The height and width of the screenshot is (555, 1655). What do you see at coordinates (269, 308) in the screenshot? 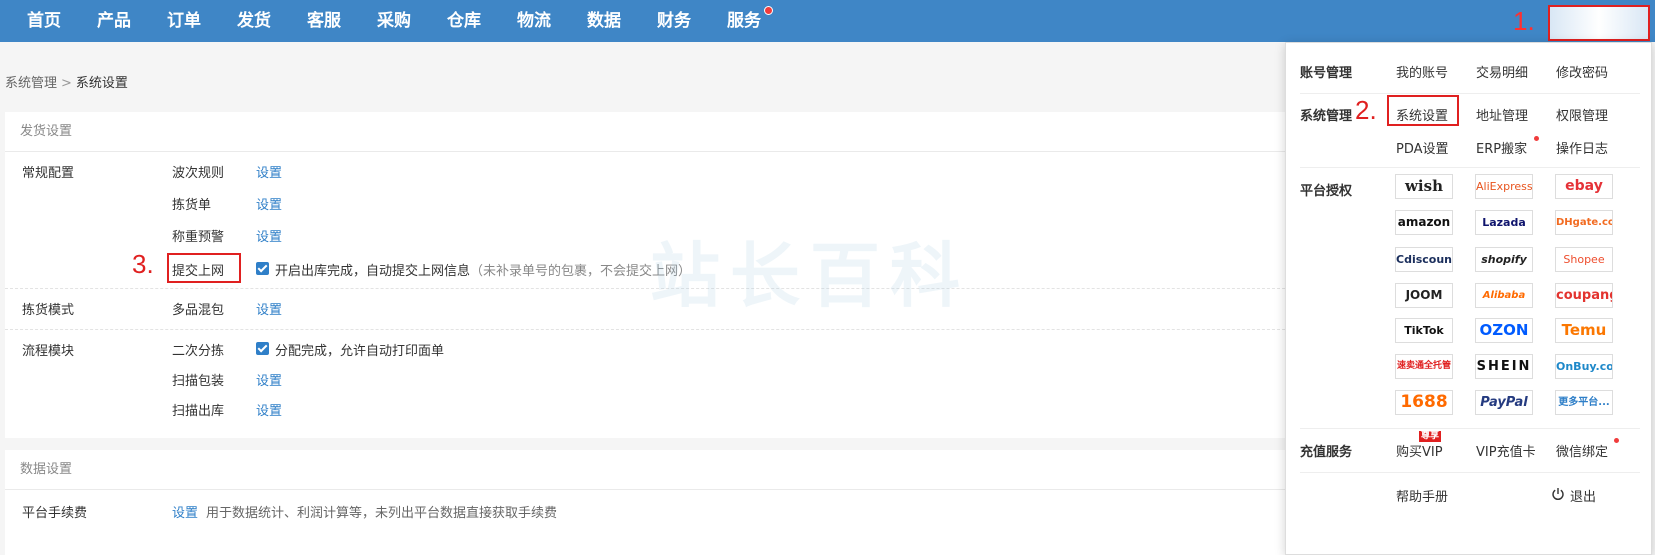
I see `setting-link-multi-item: 设置` at bounding box center [269, 308].